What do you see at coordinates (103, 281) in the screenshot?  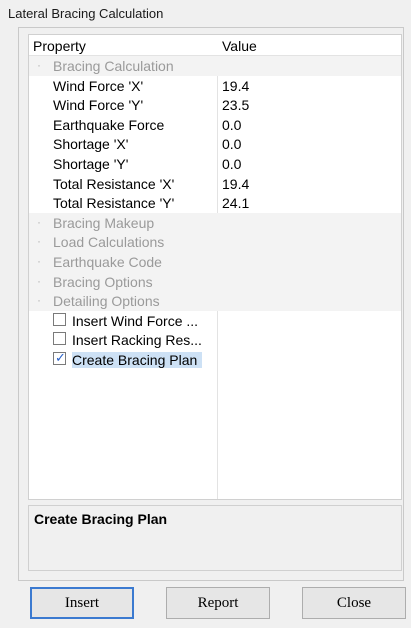 I see `row-label: Bracing Options` at bounding box center [103, 281].